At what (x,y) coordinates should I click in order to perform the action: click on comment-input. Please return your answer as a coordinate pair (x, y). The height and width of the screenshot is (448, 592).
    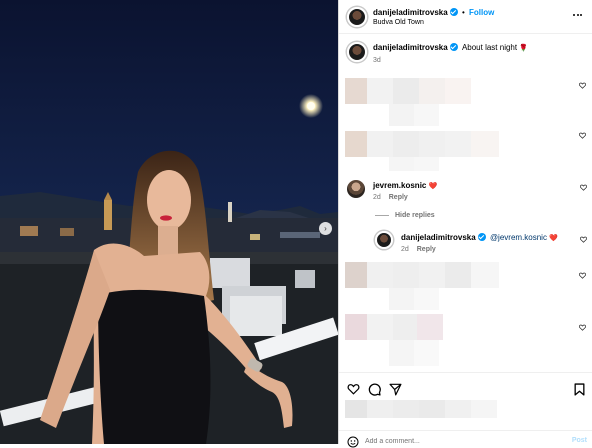
    Looking at the image, I should click on (455, 441).